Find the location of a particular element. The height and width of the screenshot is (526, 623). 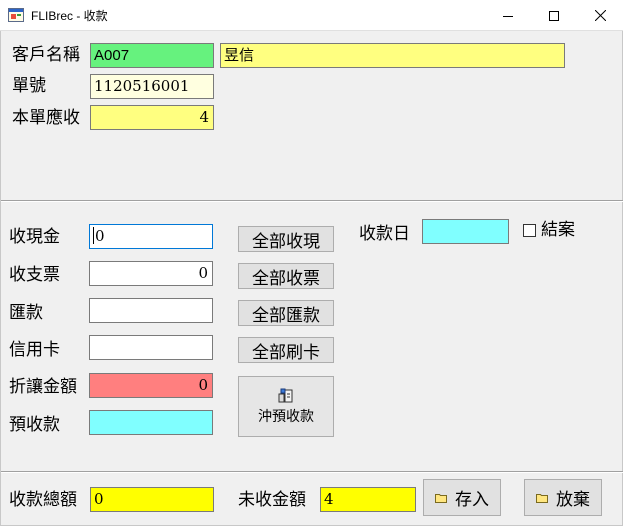

unpaid-label: 未收金額 is located at coordinates (272, 500).